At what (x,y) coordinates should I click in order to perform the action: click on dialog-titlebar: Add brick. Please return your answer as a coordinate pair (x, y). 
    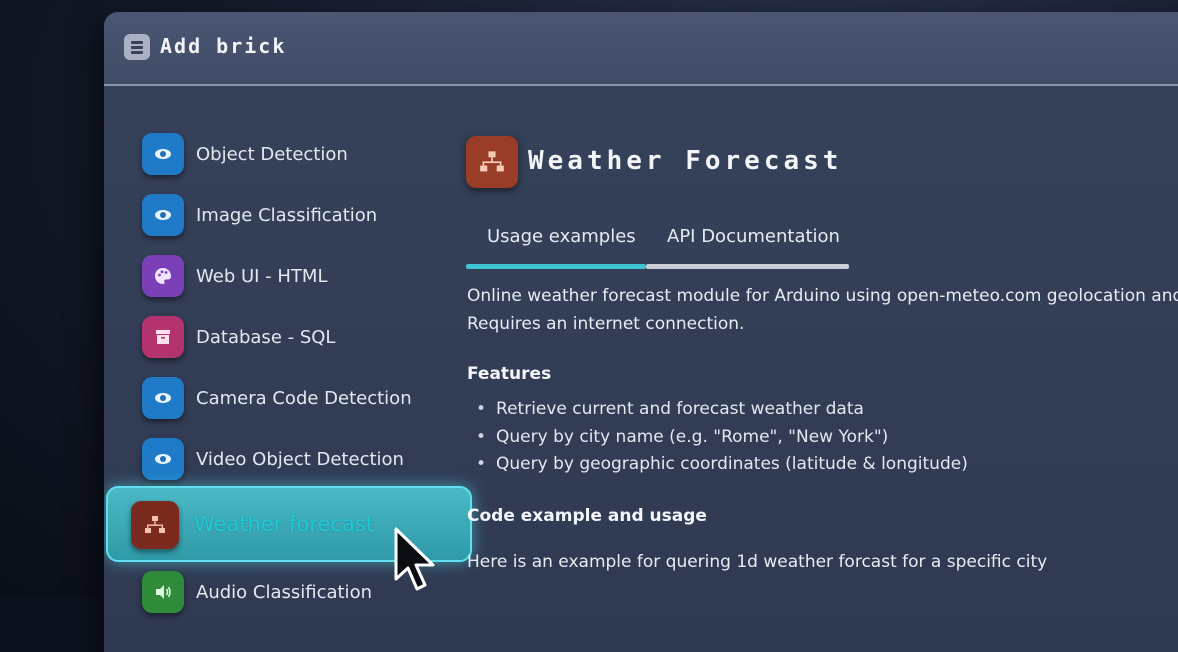
    Looking at the image, I should click on (641, 49).